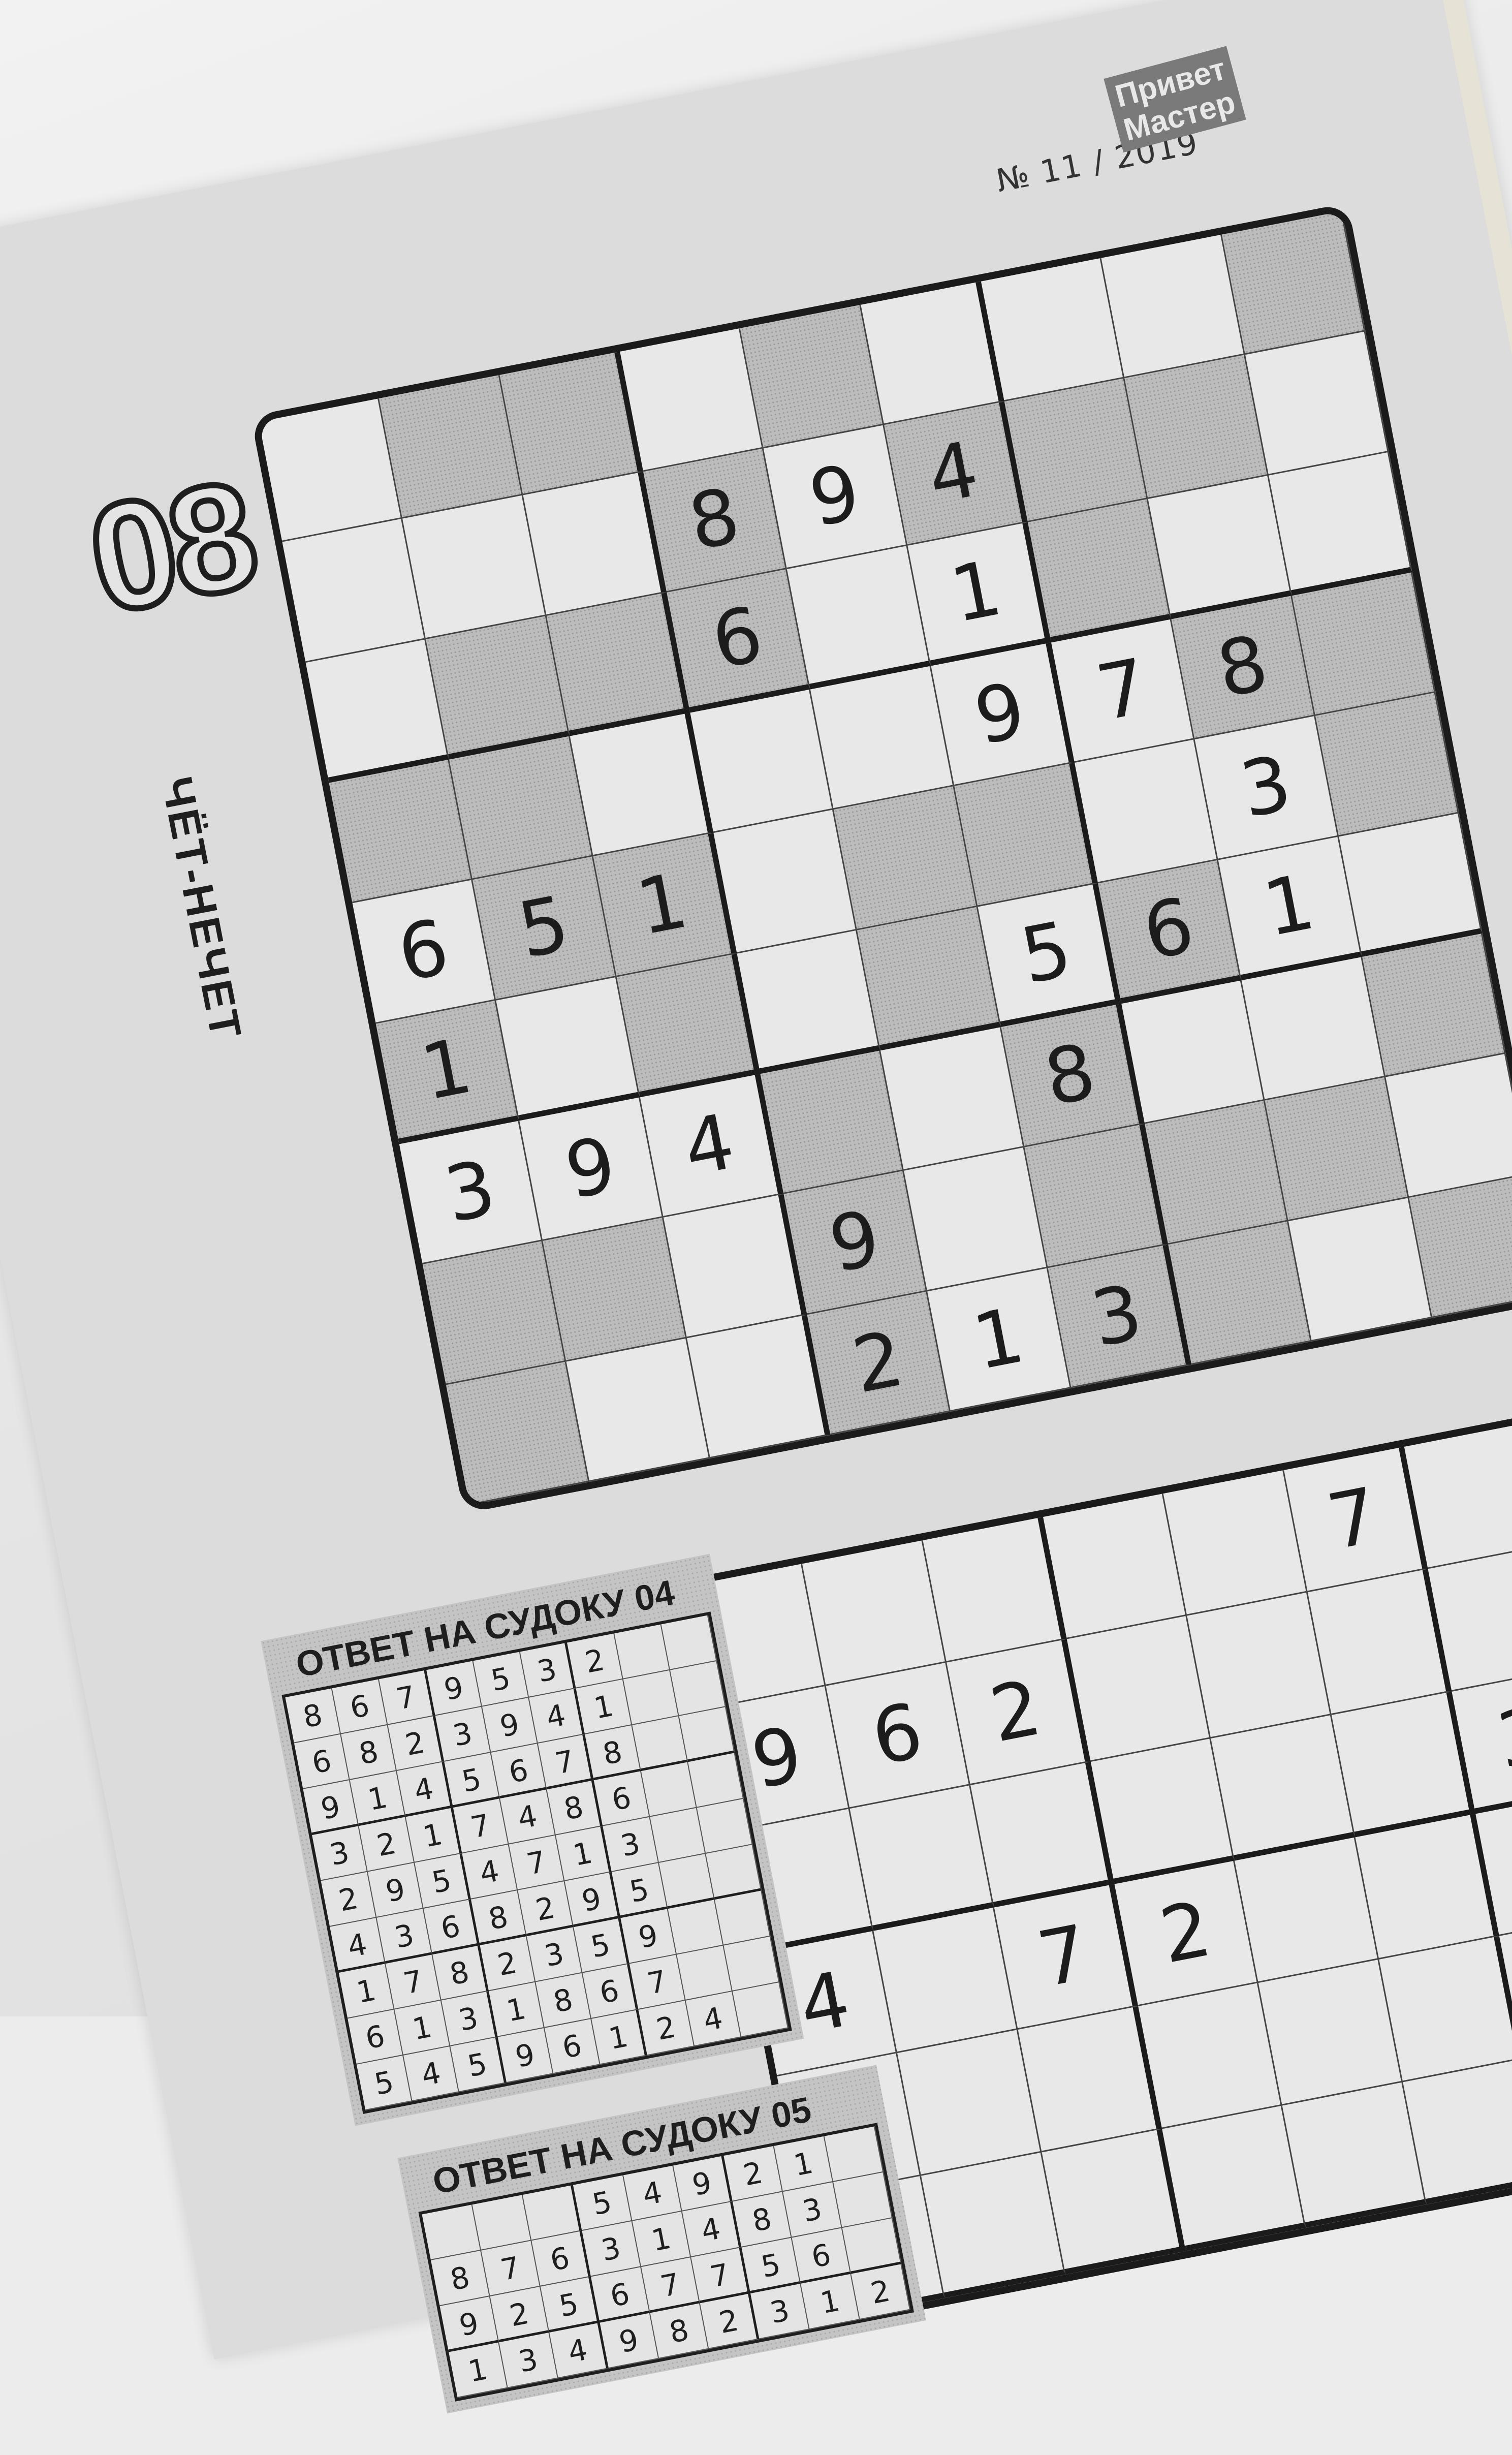  What do you see at coordinates (566, 1762) in the screenshot?
I see `sudoku-cell: 7` at bounding box center [566, 1762].